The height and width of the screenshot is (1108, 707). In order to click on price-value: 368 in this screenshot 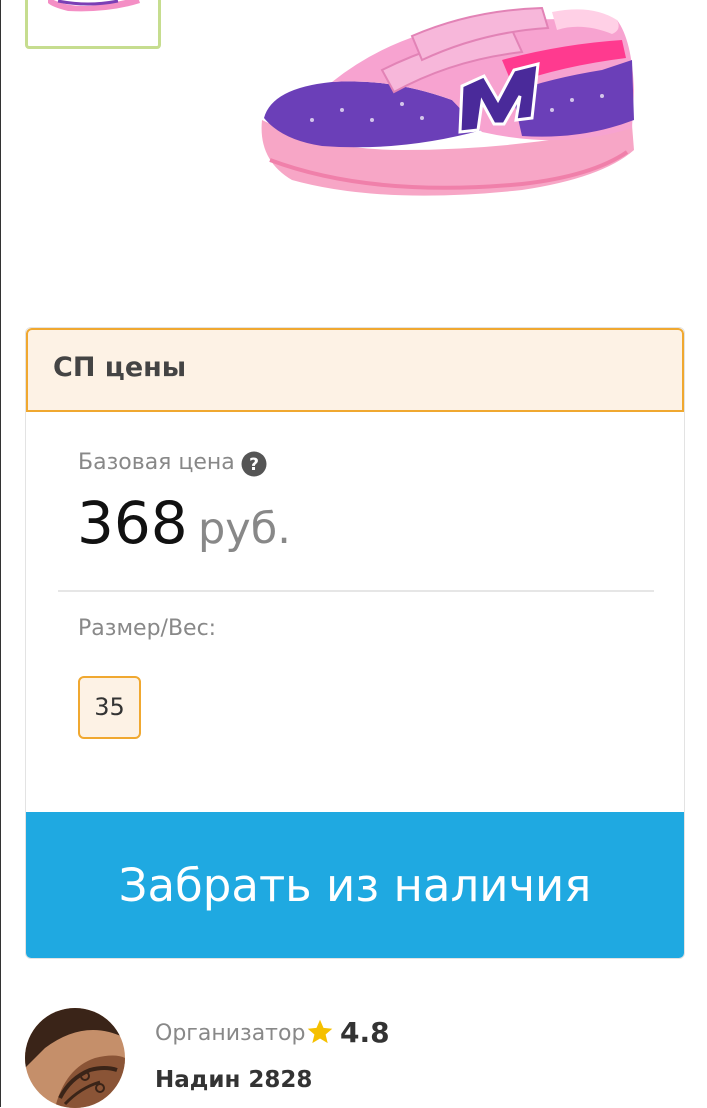, I will do `click(132, 523)`.